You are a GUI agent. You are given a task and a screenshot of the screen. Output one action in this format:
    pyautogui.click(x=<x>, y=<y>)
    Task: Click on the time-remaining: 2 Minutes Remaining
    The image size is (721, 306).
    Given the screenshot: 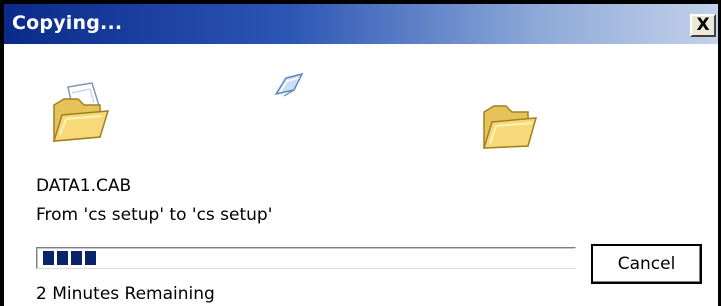 What is the action you would take?
    pyautogui.click(x=125, y=294)
    